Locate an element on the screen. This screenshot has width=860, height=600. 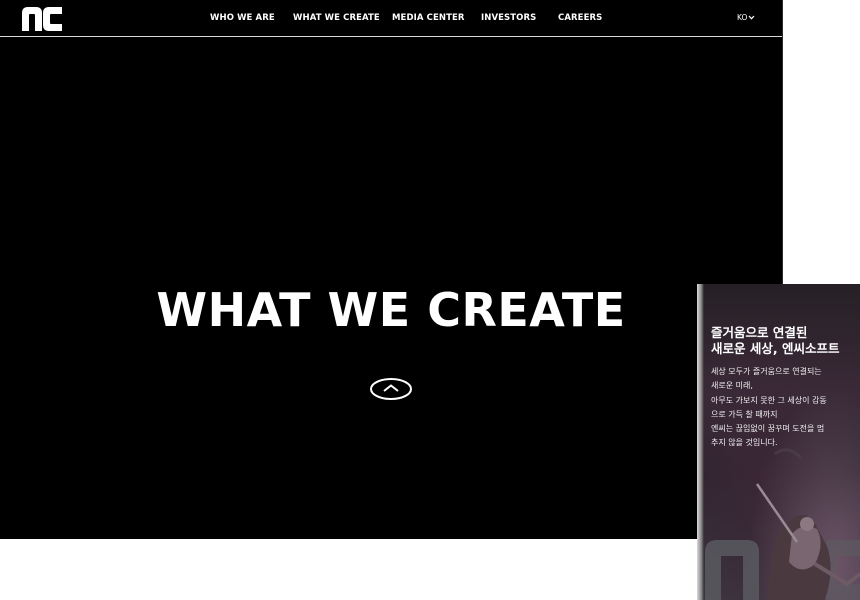
card-body-line: 새로운 미래, is located at coordinates (732, 386).